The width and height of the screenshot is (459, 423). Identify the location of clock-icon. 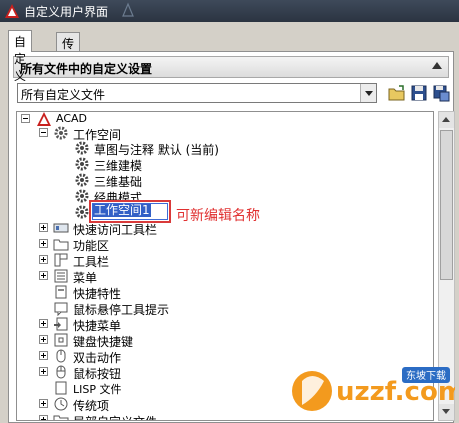
(61, 404).